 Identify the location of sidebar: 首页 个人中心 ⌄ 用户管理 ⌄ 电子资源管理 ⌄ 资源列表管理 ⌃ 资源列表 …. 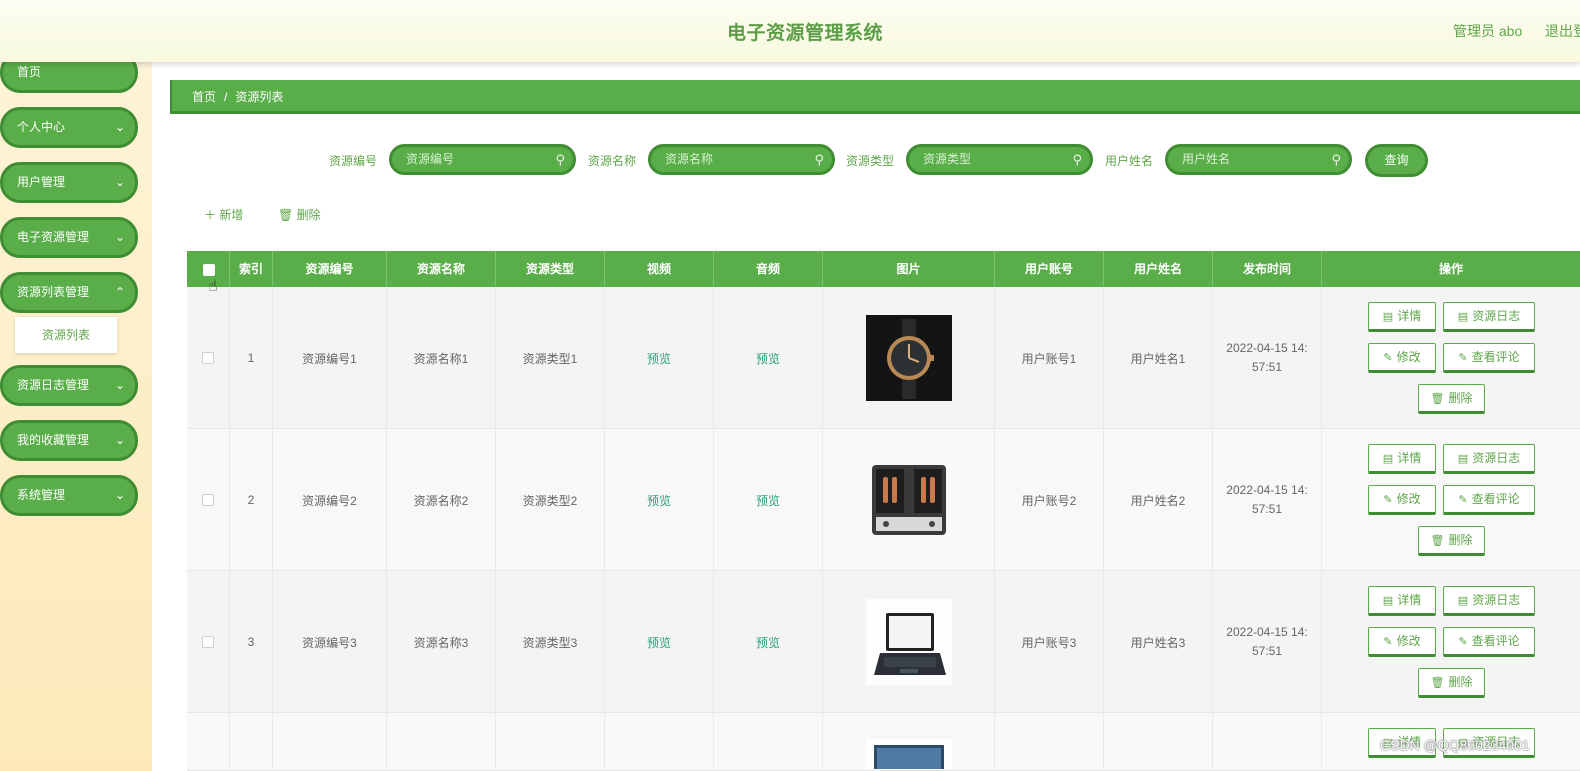
(76, 411).